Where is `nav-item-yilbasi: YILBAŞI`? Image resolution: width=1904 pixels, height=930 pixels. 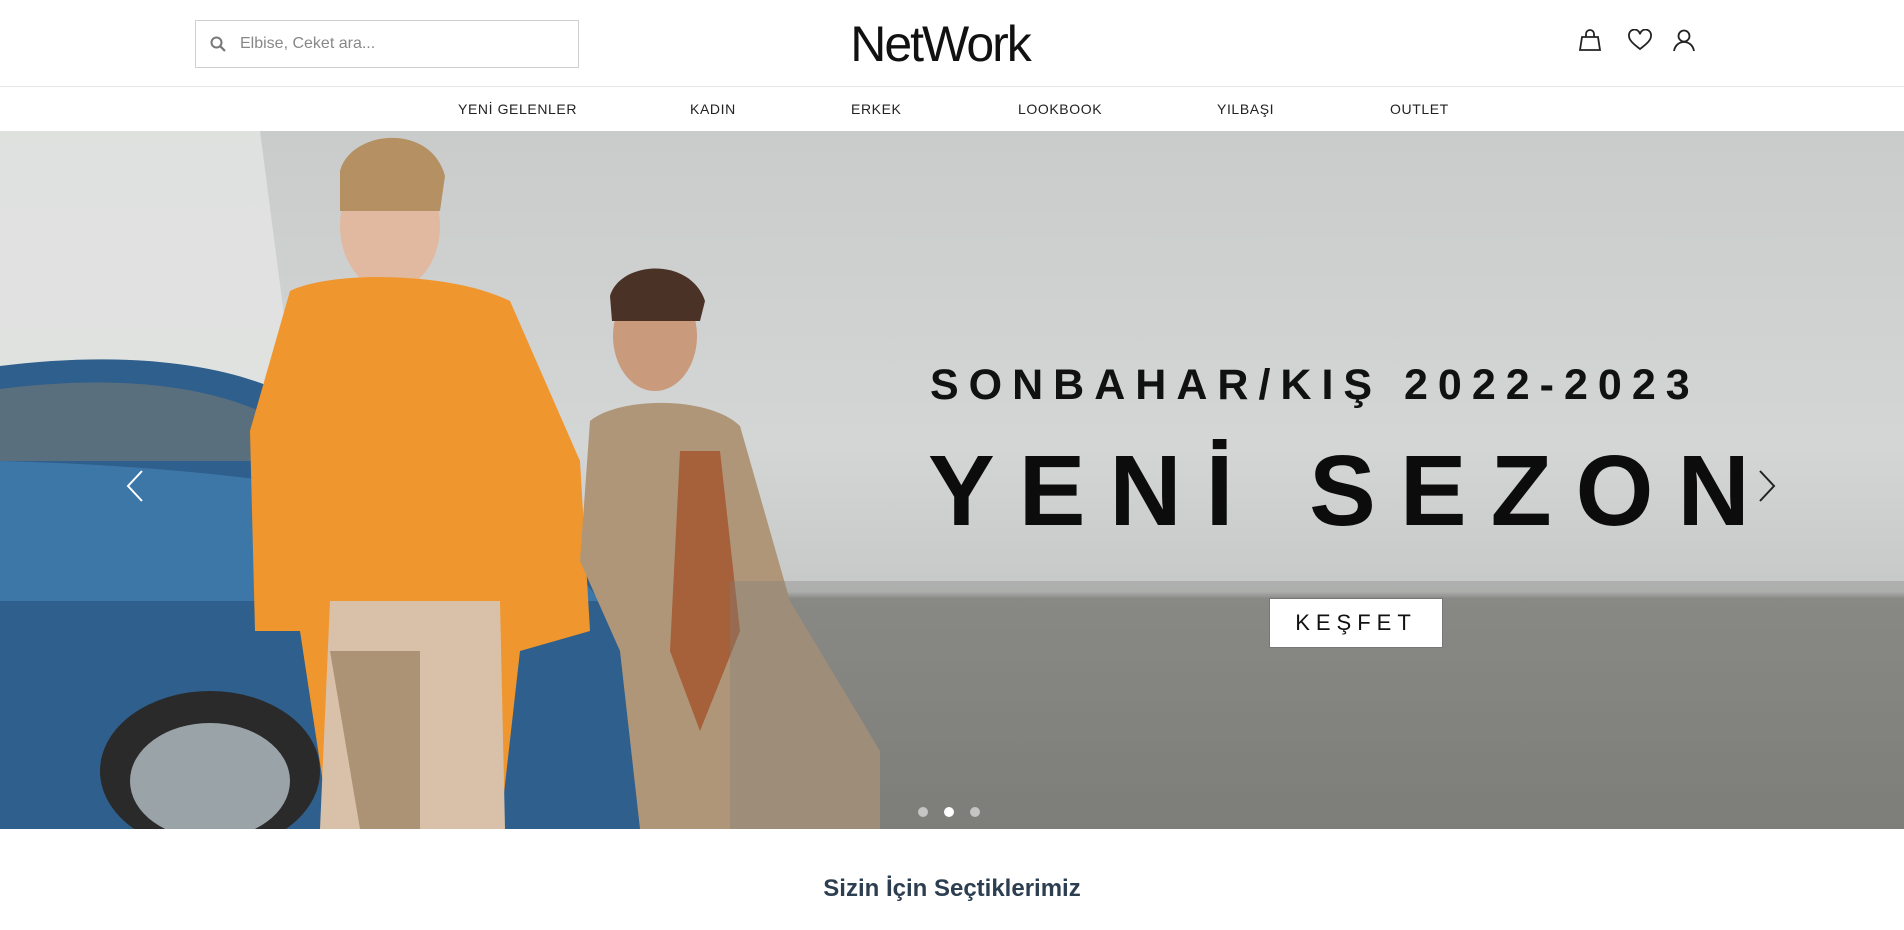 nav-item-yilbasi: YILBAŞI is located at coordinates (1245, 109).